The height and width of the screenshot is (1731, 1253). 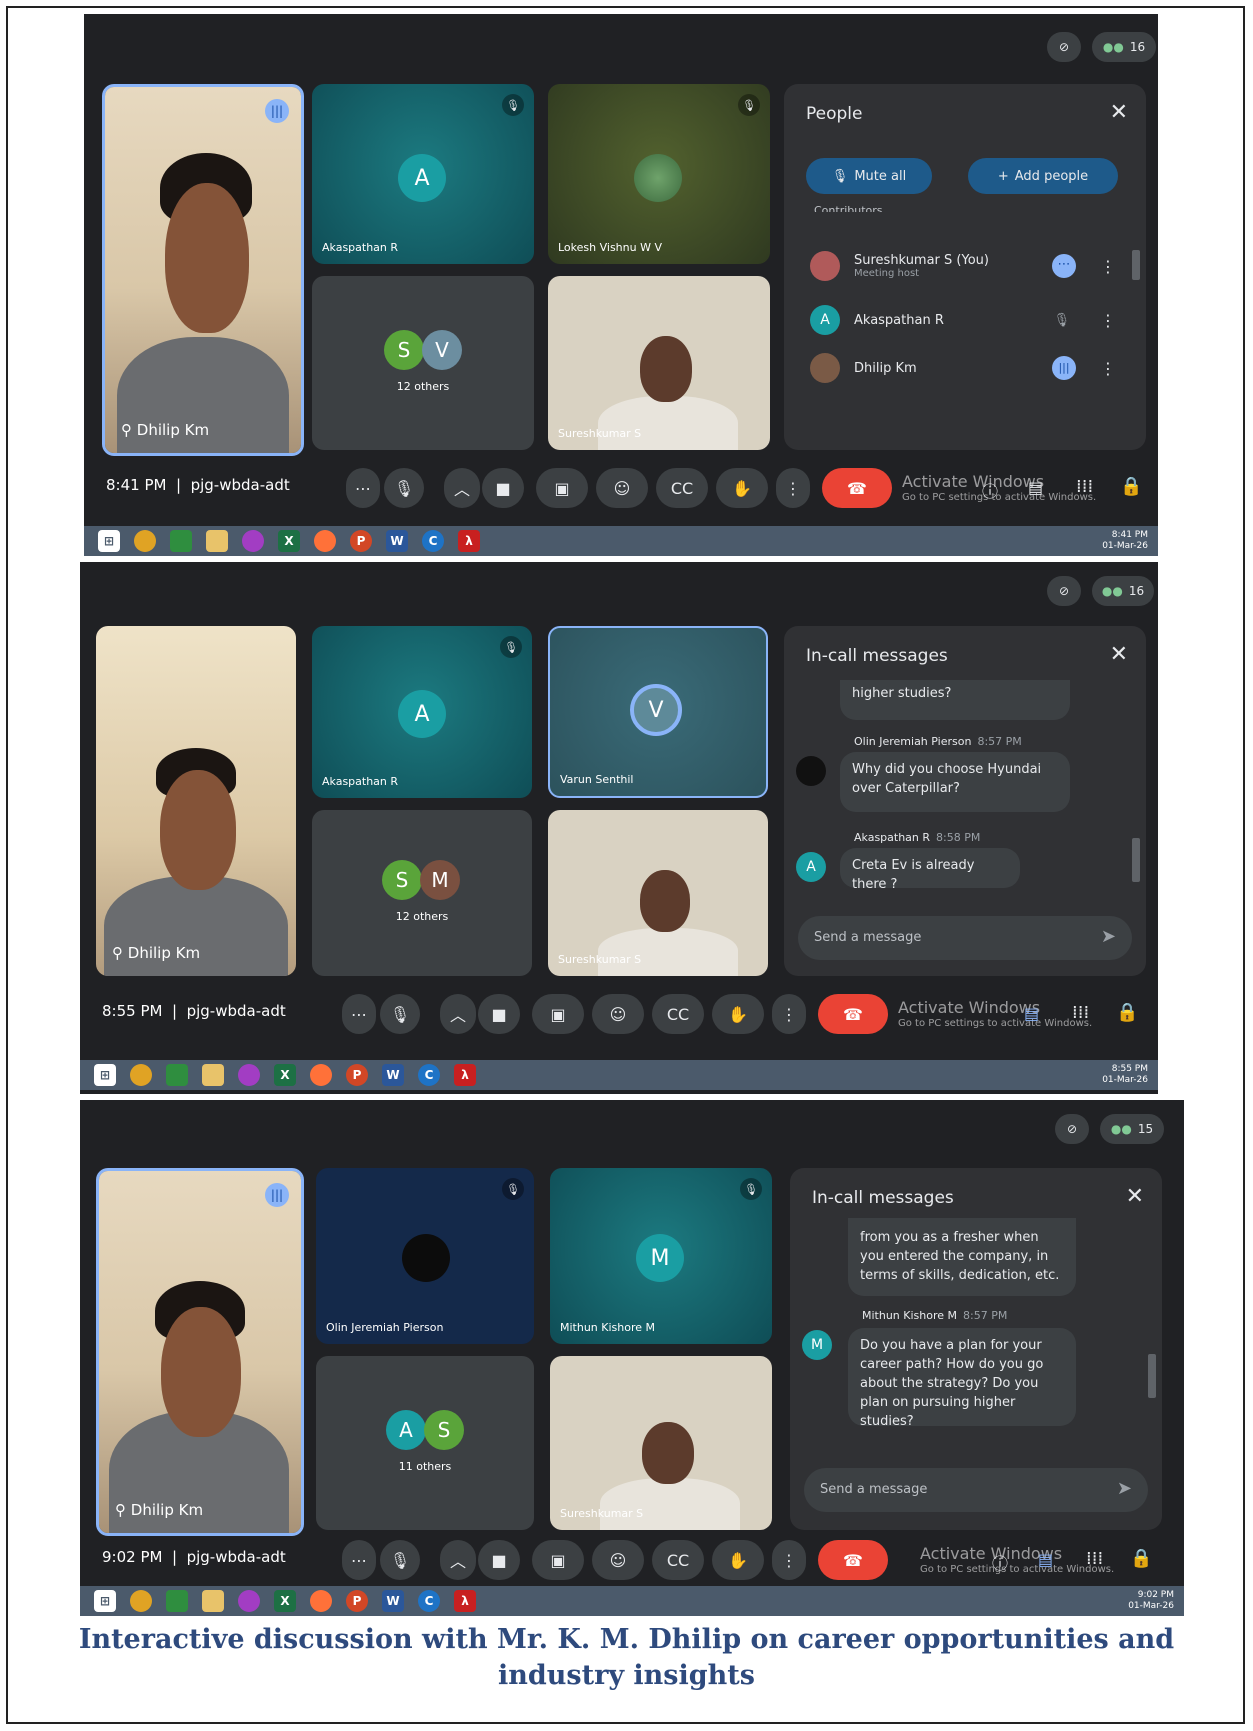 I want to click on file-explorer-icon, so click(x=213, y=1601).